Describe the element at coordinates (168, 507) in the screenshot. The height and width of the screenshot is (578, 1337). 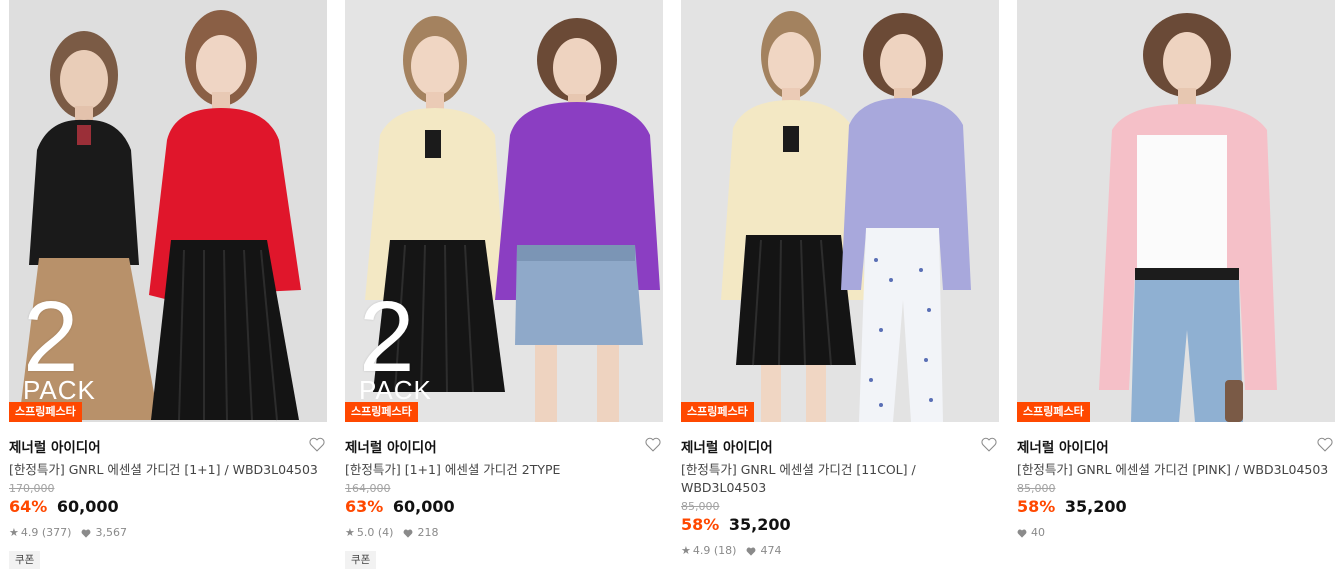
I see `price-row: 64% 60,000` at that location.